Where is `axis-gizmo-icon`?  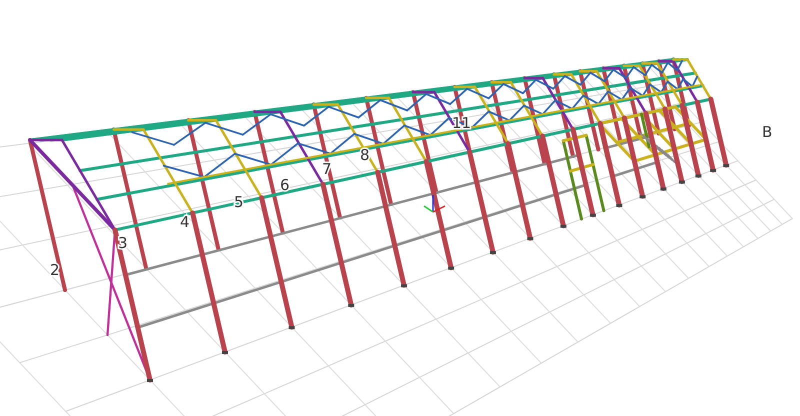
axis-gizmo-icon is located at coordinates (435, 204).